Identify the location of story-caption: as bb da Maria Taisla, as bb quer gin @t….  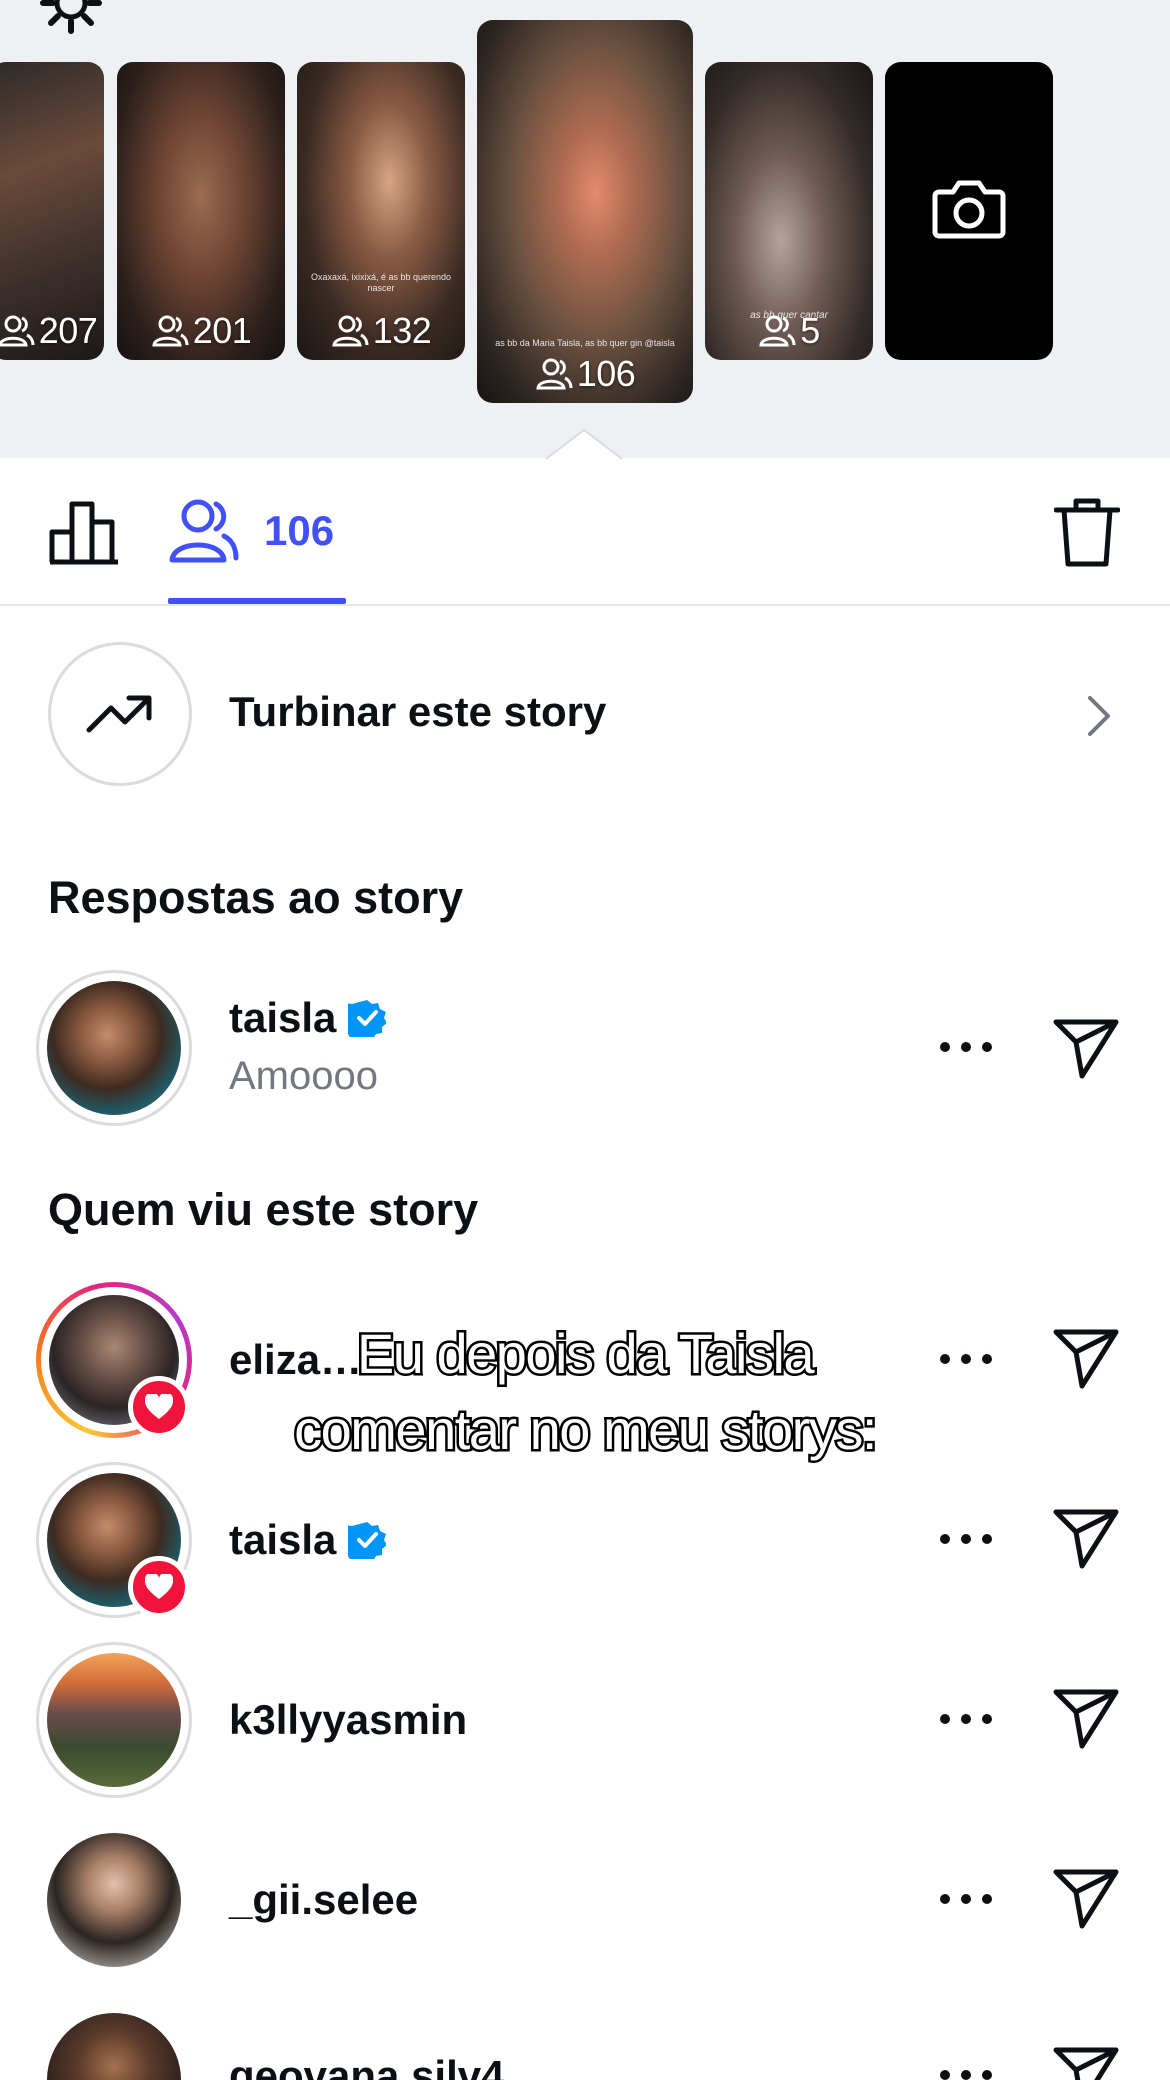
(585, 343).